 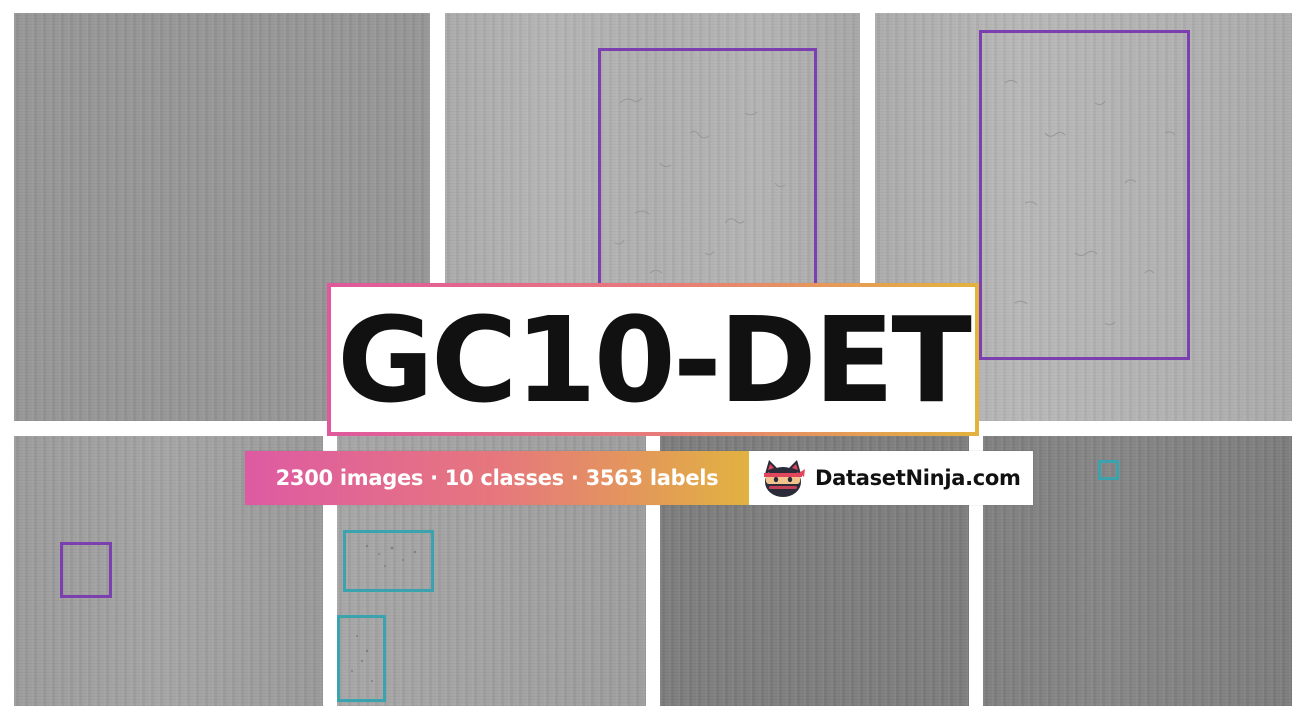 I want to click on brand-name: DatasetNinja.com, so click(x=918, y=478).